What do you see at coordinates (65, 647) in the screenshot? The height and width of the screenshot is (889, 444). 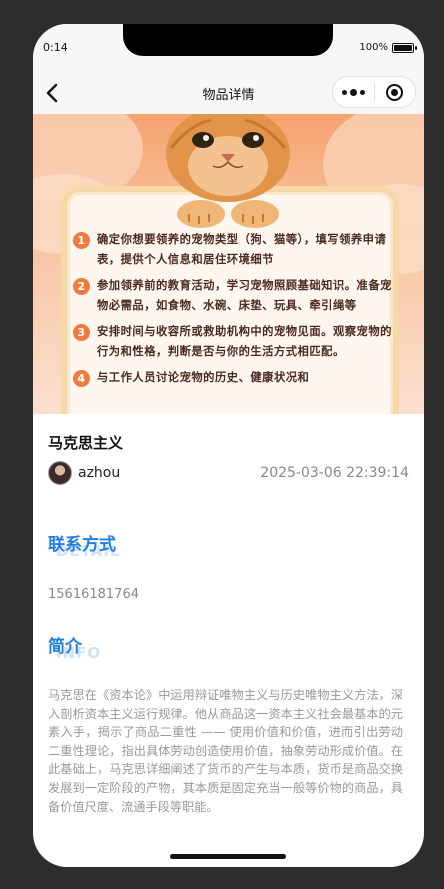 I see `intro-title: 简介` at bounding box center [65, 647].